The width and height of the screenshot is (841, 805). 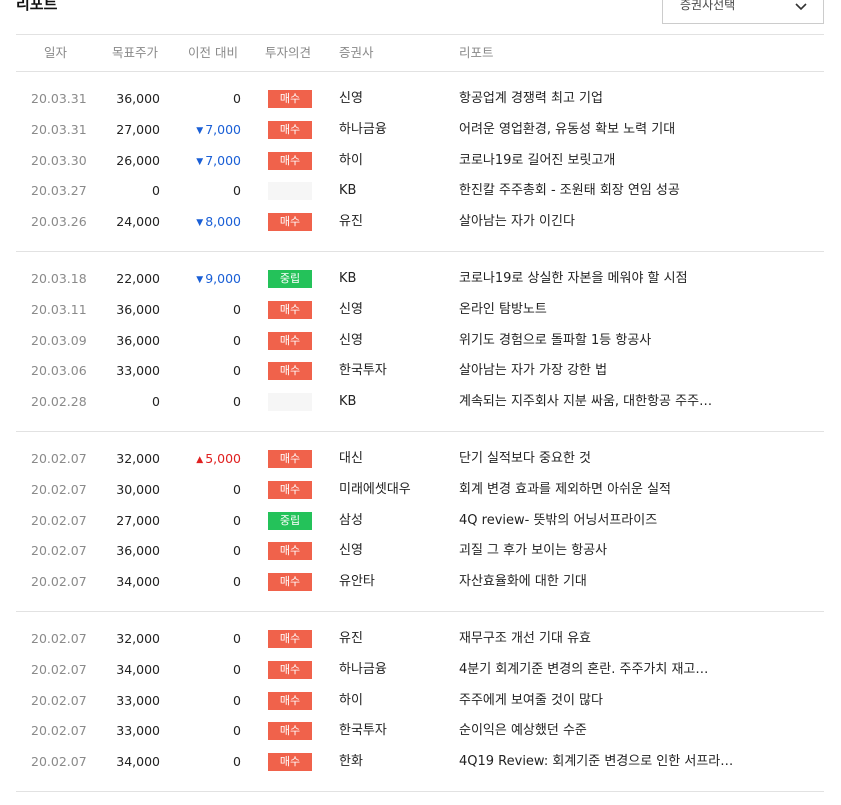 What do you see at coordinates (351, 761) in the screenshot?
I see `broker-name: 한화` at bounding box center [351, 761].